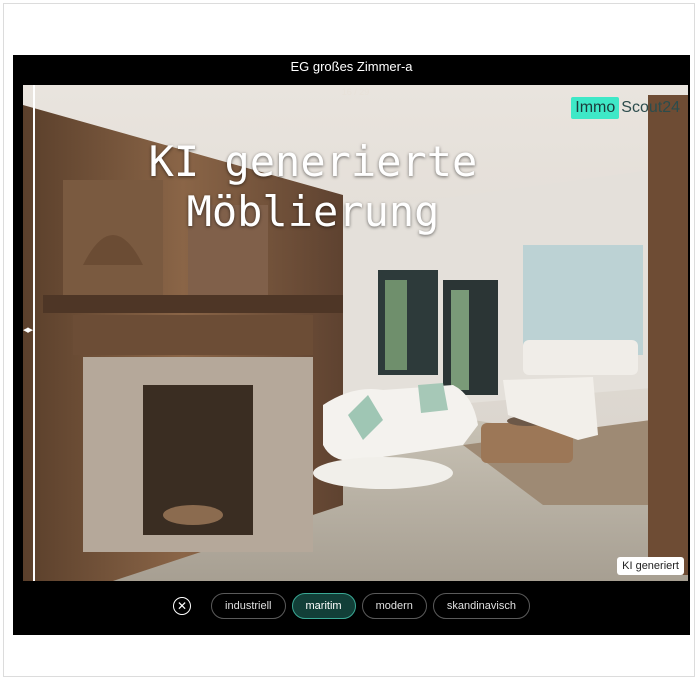  What do you see at coordinates (355, 92) in the screenshot?
I see `image-counter: 16 / 29` at bounding box center [355, 92].